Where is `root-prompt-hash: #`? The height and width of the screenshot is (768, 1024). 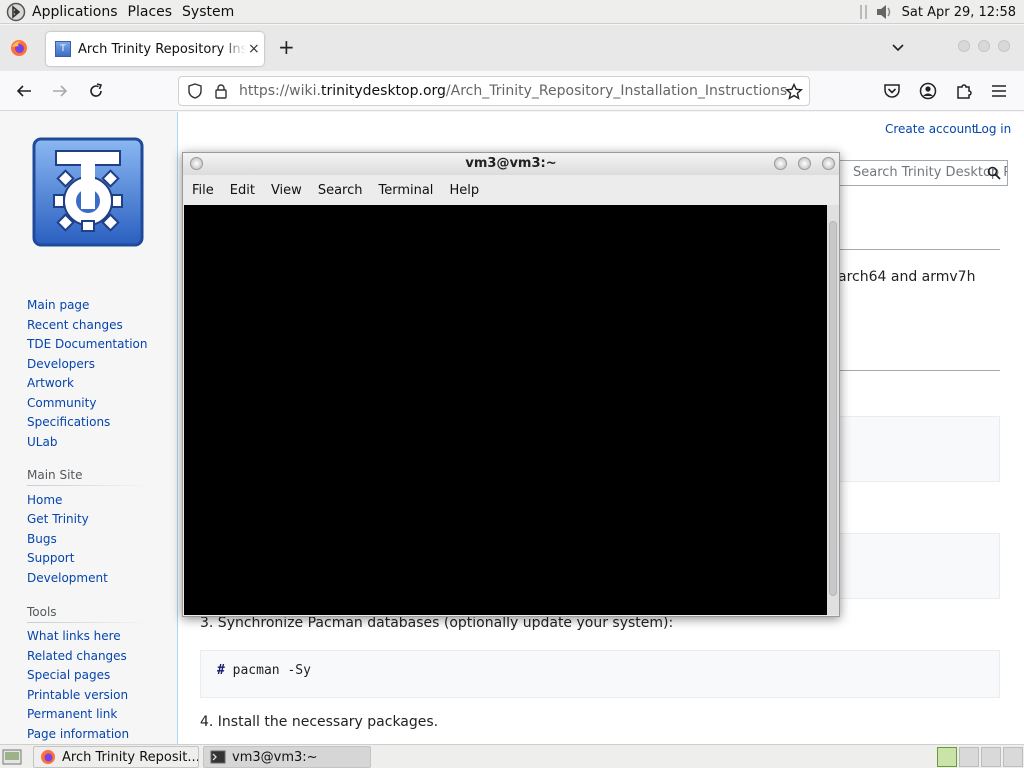
root-prompt-hash: # is located at coordinates (221, 670).